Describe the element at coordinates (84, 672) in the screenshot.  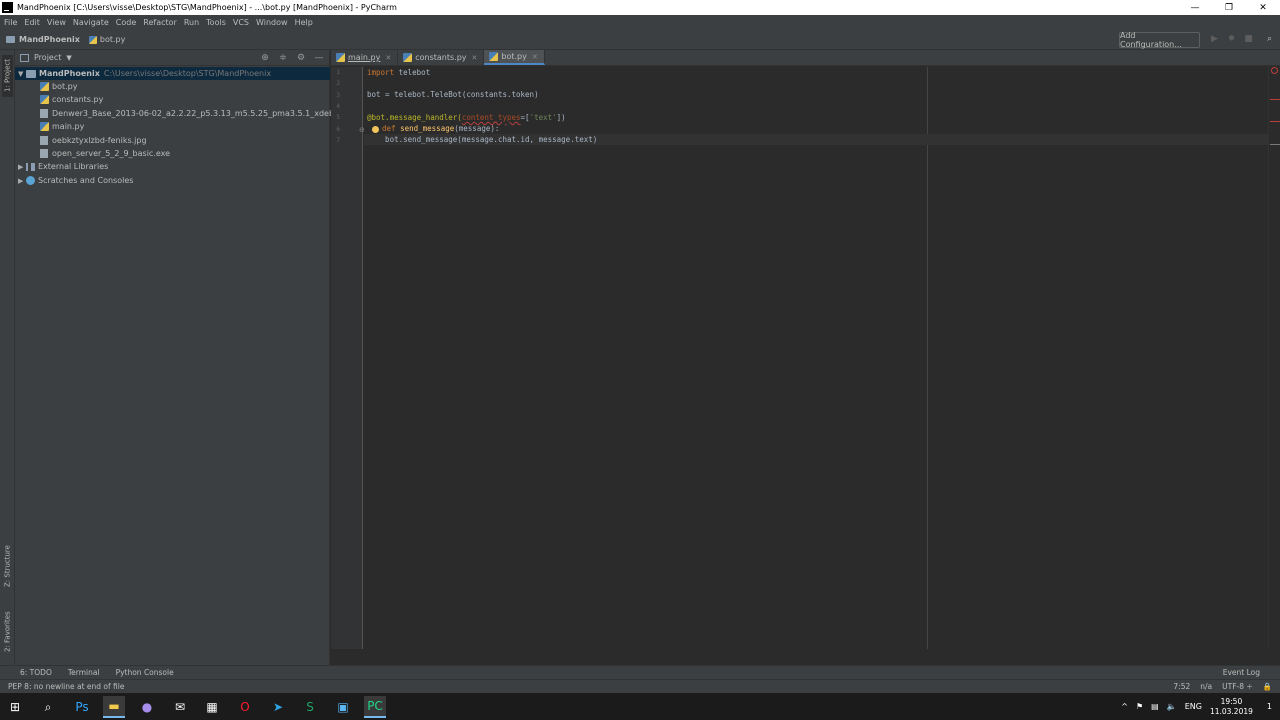
I see `terminal-tool-button: Terminal` at that location.